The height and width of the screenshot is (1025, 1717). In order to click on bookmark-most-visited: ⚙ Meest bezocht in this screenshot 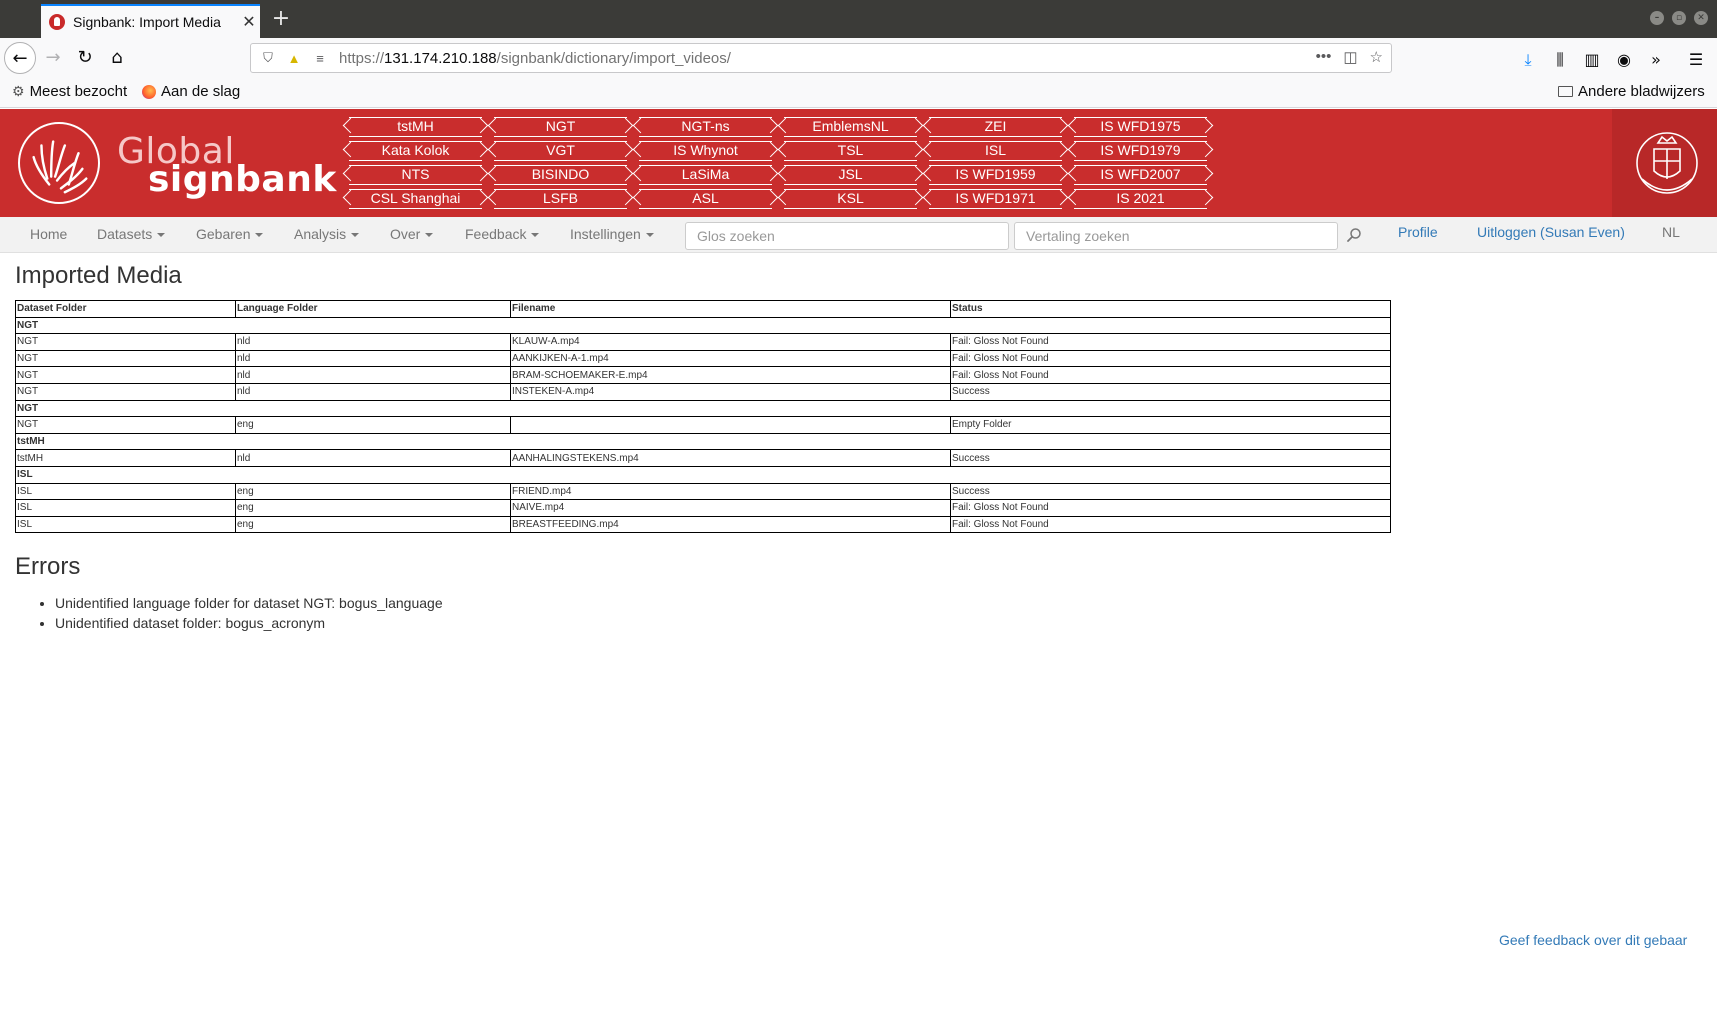, I will do `click(69, 91)`.